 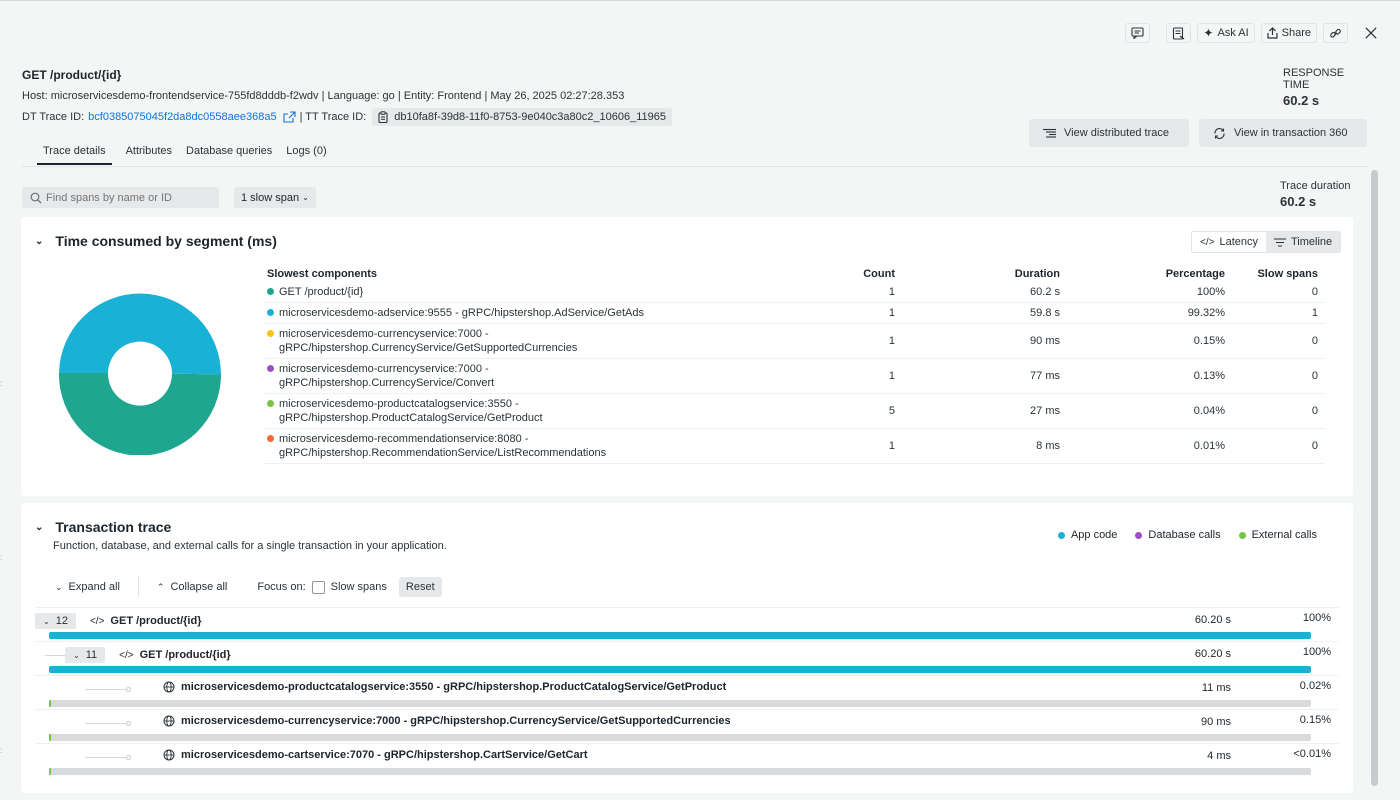 I want to click on notes-icon, so click(x=1179, y=33).